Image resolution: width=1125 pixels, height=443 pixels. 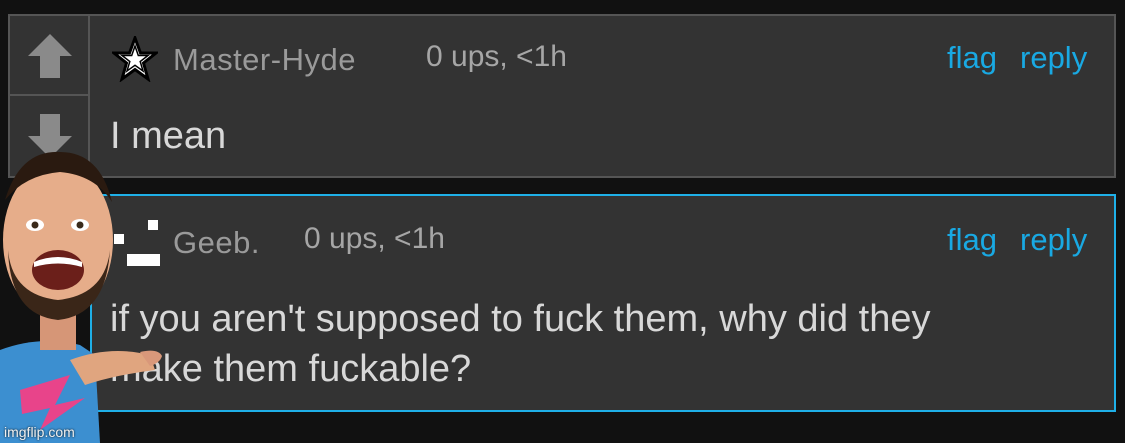 I want to click on upvote-button, so click(x=50, y=56).